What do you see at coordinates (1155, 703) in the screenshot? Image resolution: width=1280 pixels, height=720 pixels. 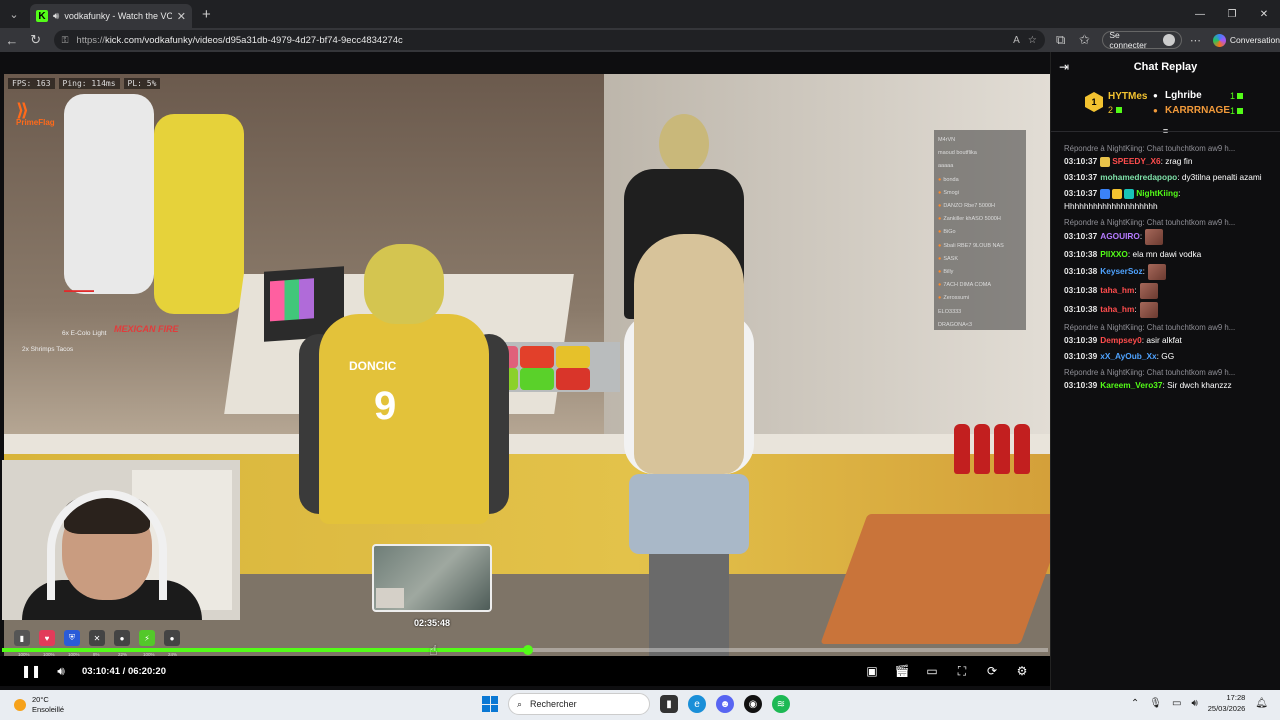 I see `microphone-icon: 🎙︎` at bounding box center [1155, 703].